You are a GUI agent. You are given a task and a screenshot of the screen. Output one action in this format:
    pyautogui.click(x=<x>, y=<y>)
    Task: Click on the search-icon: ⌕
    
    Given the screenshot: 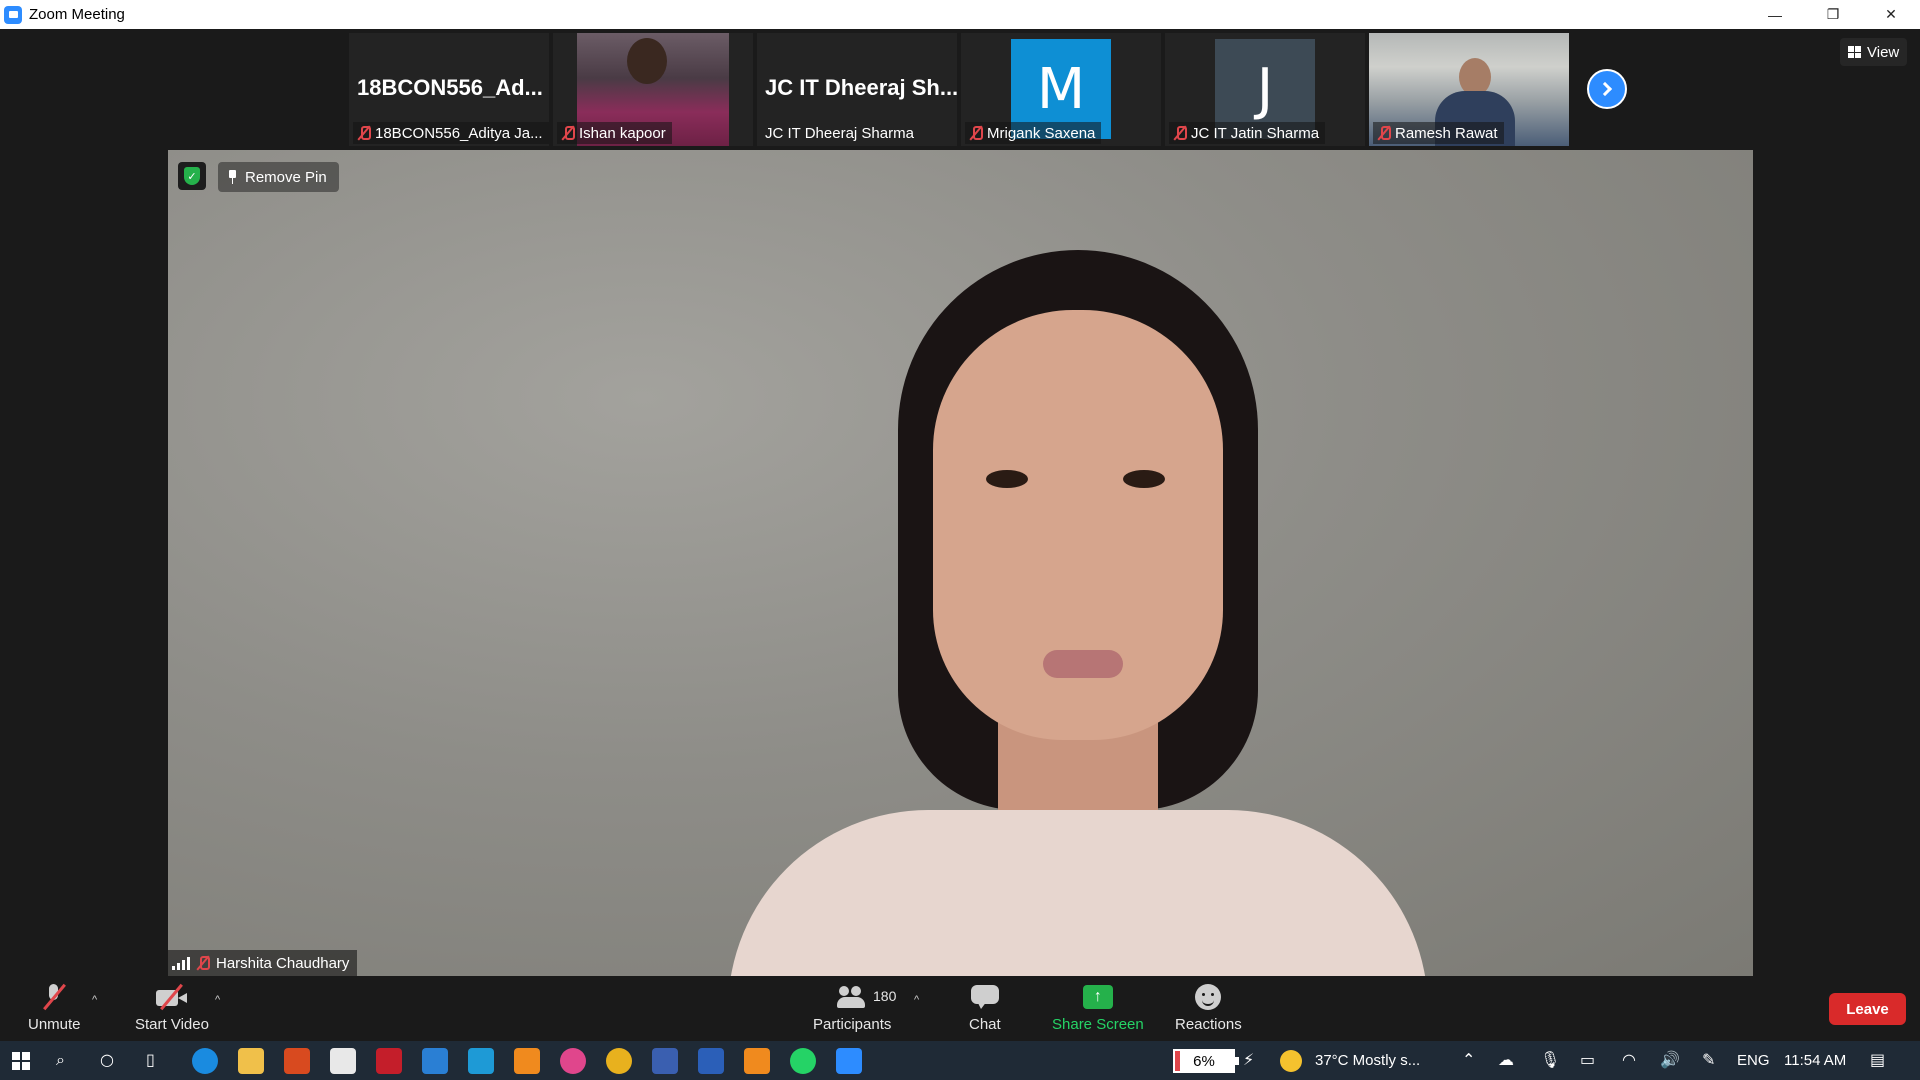 What is the action you would take?
    pyautogui.click(x=60, y=1060)
    